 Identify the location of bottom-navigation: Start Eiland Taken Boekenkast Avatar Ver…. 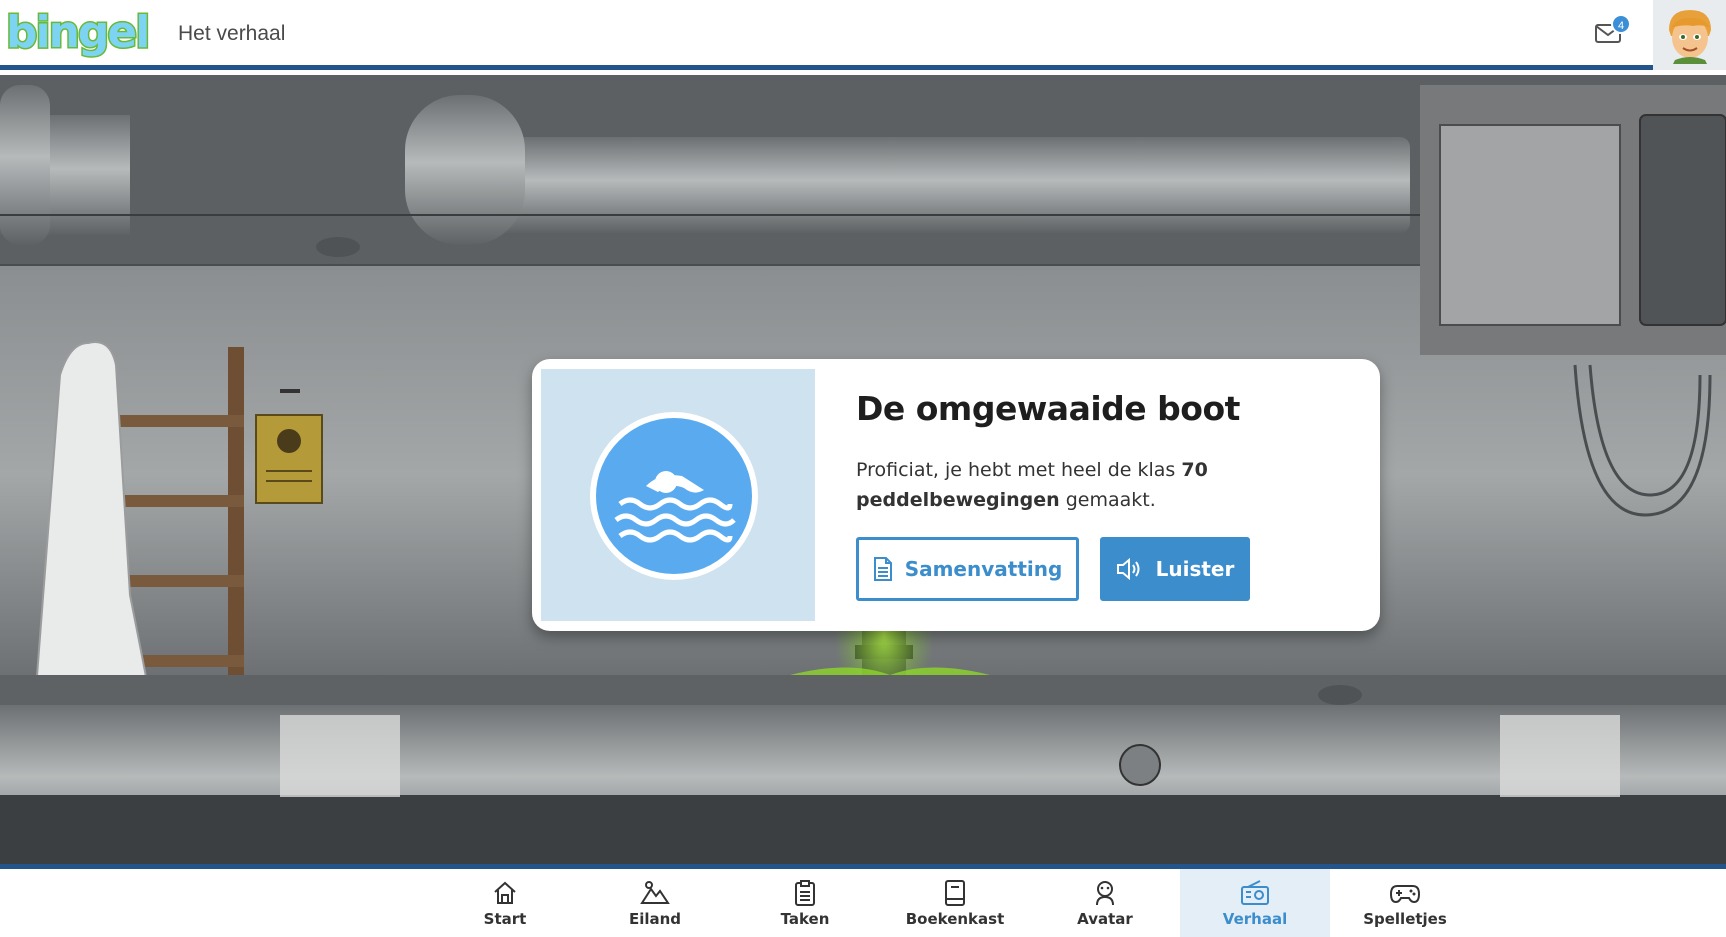
(863, 903).